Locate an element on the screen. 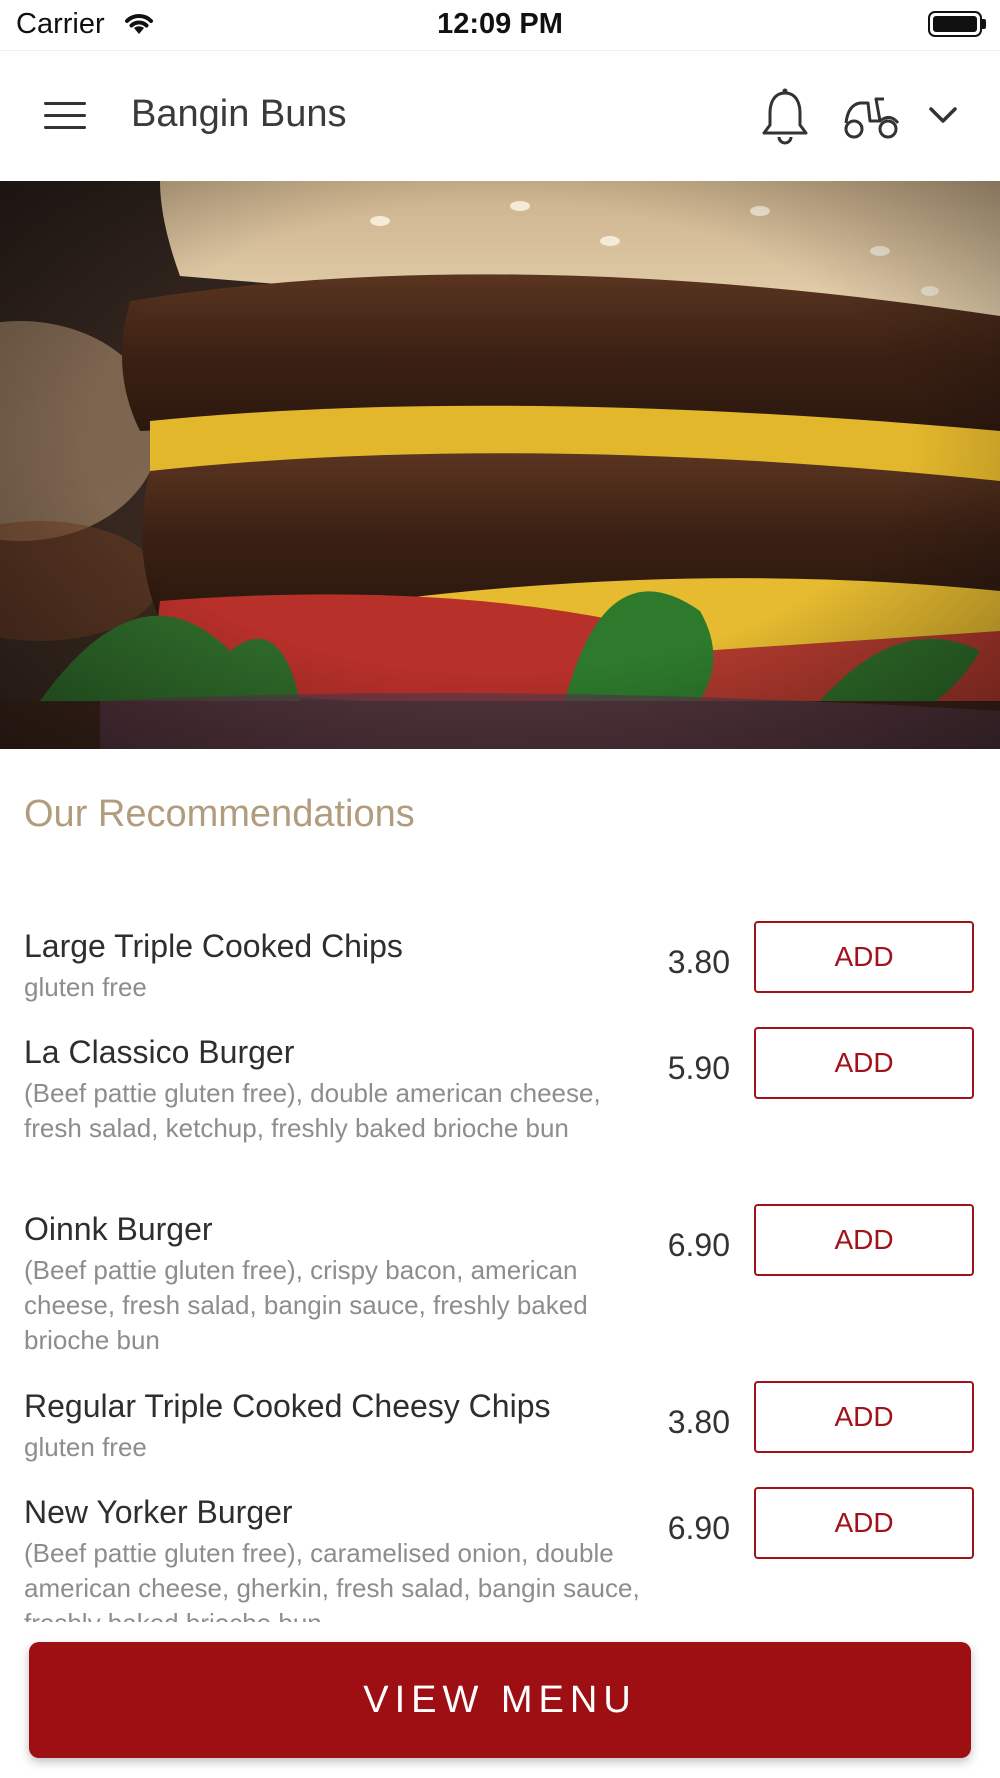 The width and height of the screenshot is (1000, 1778). delivery-scooter-icon is located at coordinates (872, 117).